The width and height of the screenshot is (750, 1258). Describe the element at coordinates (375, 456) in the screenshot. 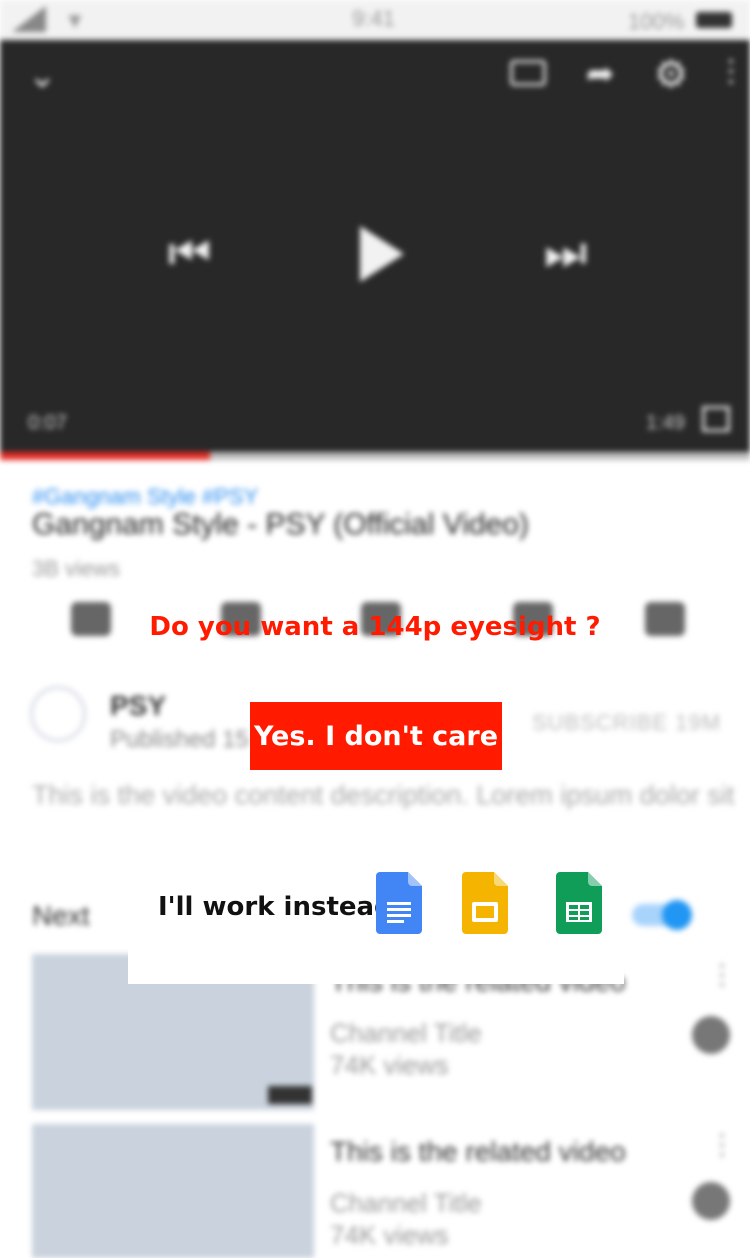

I see `progress-bar` at that location.